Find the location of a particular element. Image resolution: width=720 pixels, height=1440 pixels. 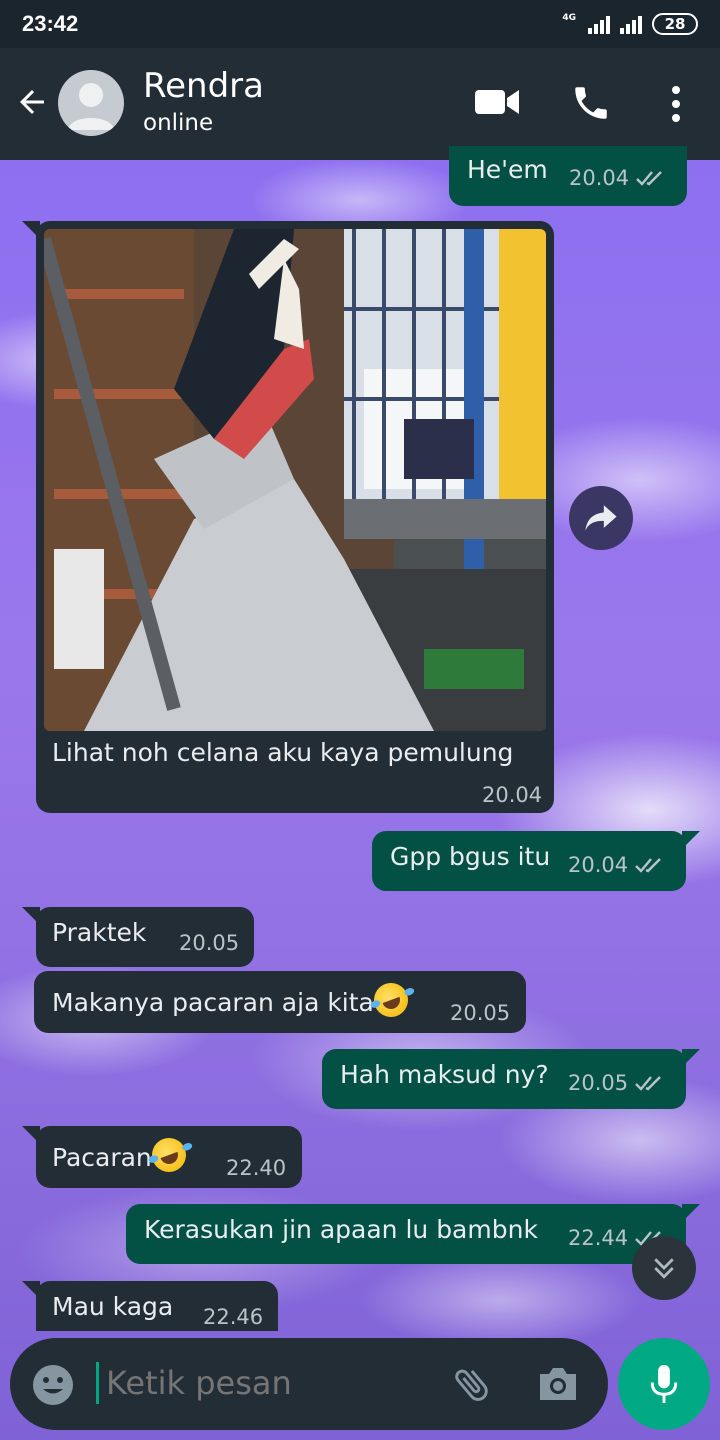

message-text: Praktek is located at coordinates (99, 932).